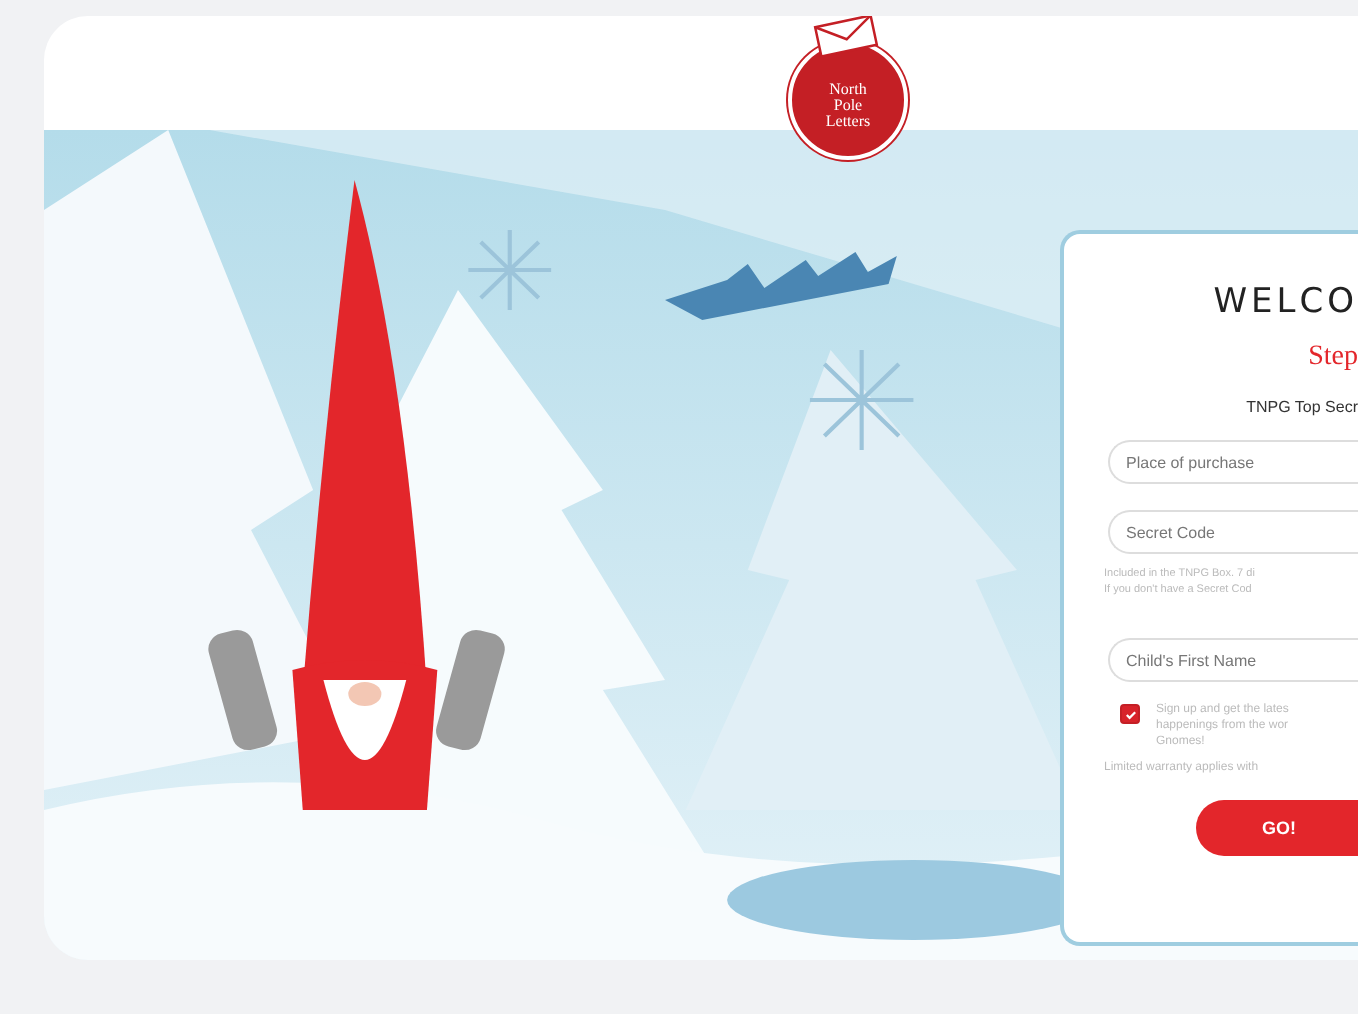 This screenshot has height=1014, width=1358. What do you see at coordinates (1233, 660) in the screenshot?
I see `name-field: Child's First Name` at bounding box center [1233, 660].